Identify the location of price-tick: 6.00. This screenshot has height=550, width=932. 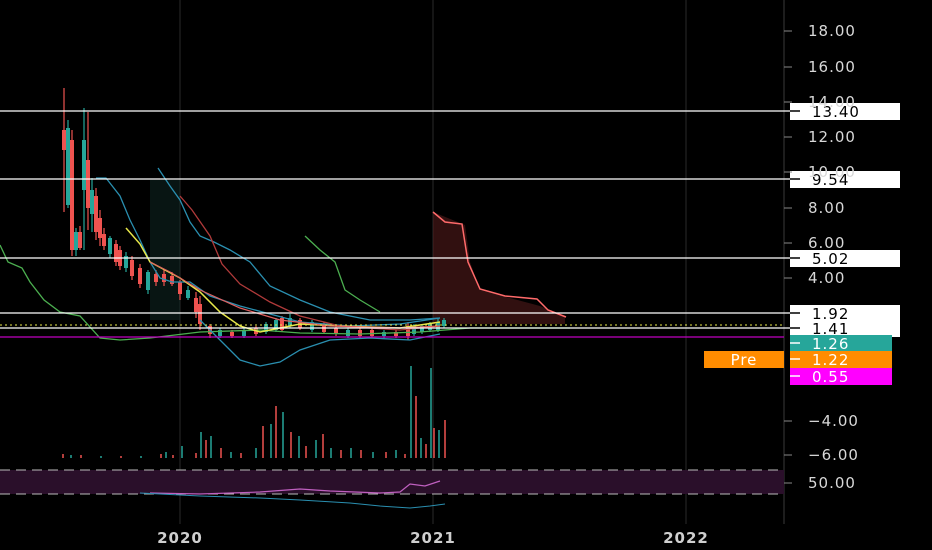
(814, 243).